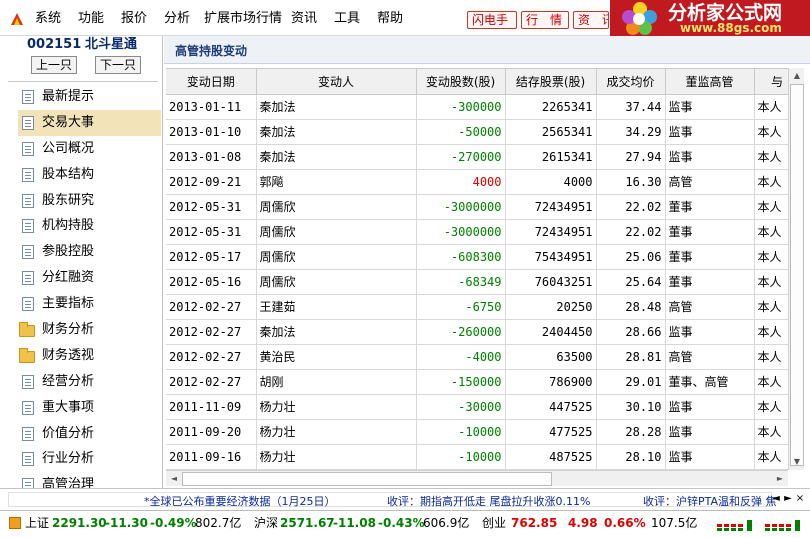 This screenshot has height=538, width=810. What do you see at coordinates (477, 332) in the screenshot?
I see `table-row: 2012-02-27 秦加法 -260000 2404450 28.66 监事 本人` at bounding box center [477, 332].